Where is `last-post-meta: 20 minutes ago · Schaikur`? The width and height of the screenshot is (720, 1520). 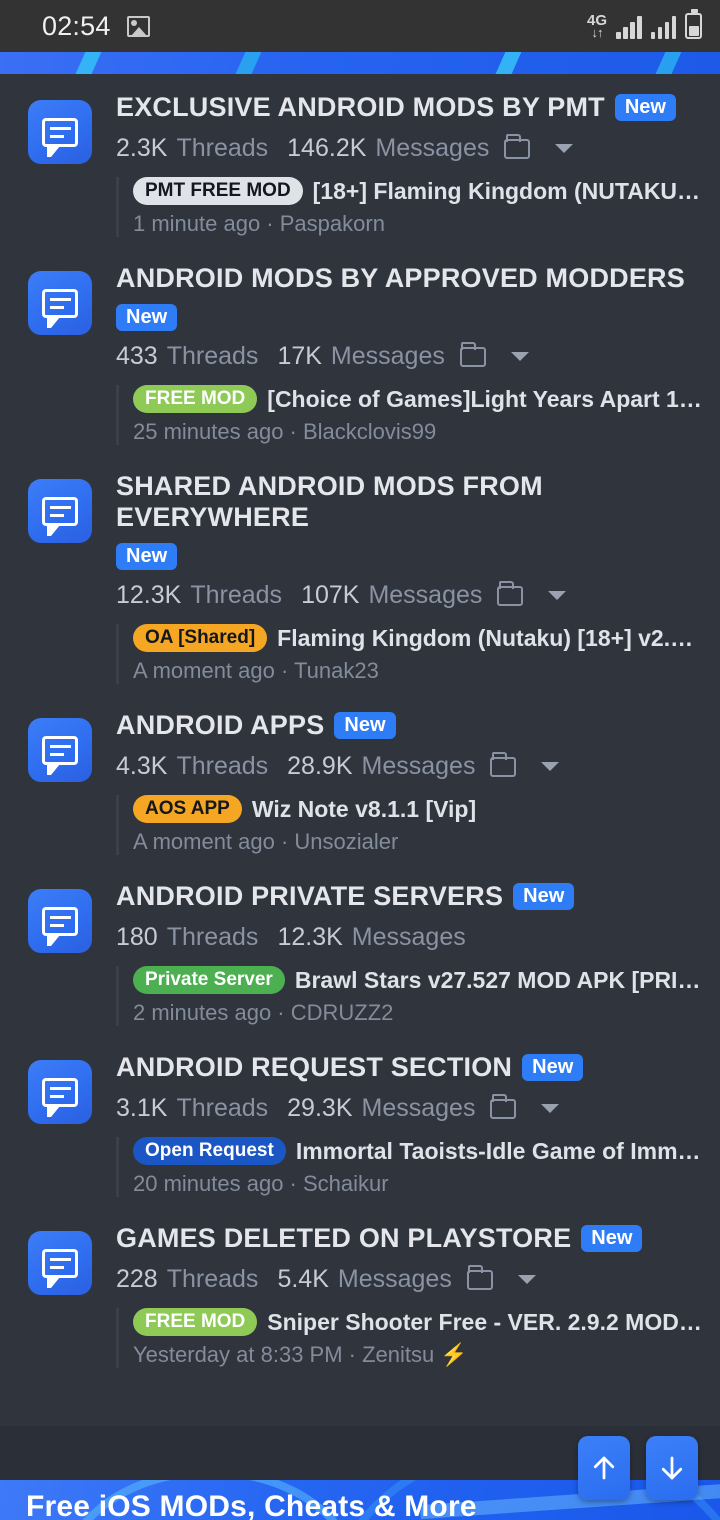
last-post-meta: 20 minutes ago · Schaikur is located at coordinates (261, 1183).